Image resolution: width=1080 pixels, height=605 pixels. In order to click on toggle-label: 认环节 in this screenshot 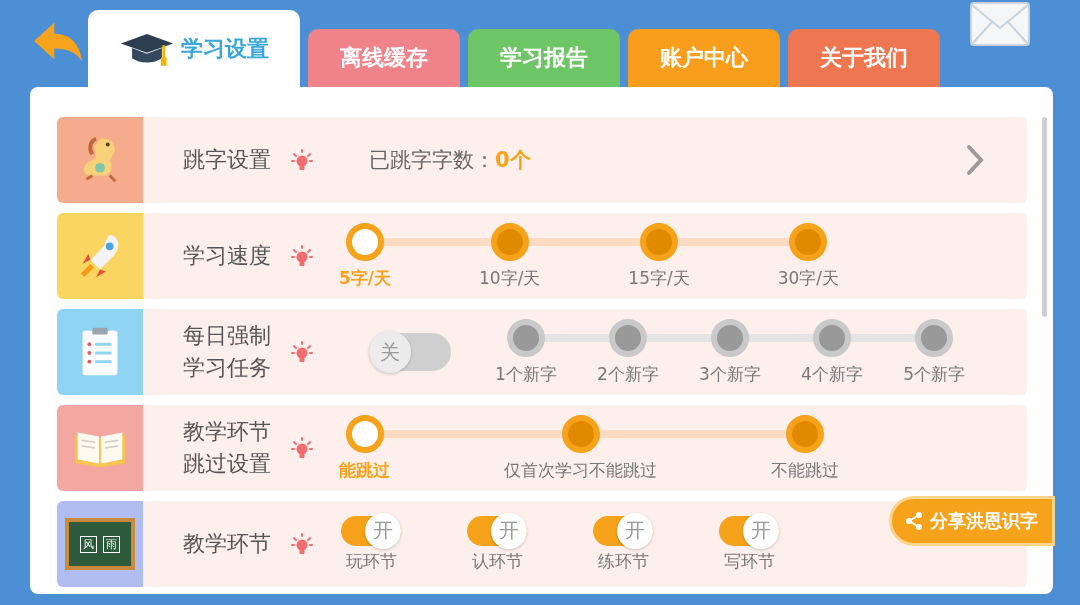, I will do `click(497, 561)`.